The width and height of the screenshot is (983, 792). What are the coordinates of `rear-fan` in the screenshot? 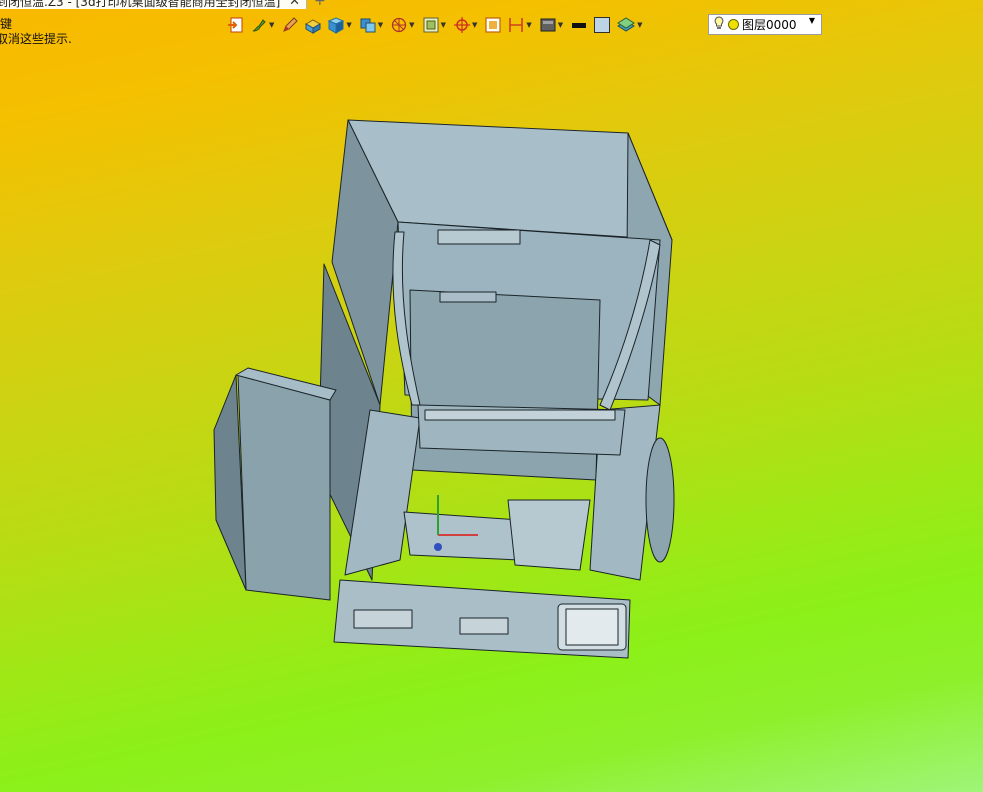 It's located at (660, 500).